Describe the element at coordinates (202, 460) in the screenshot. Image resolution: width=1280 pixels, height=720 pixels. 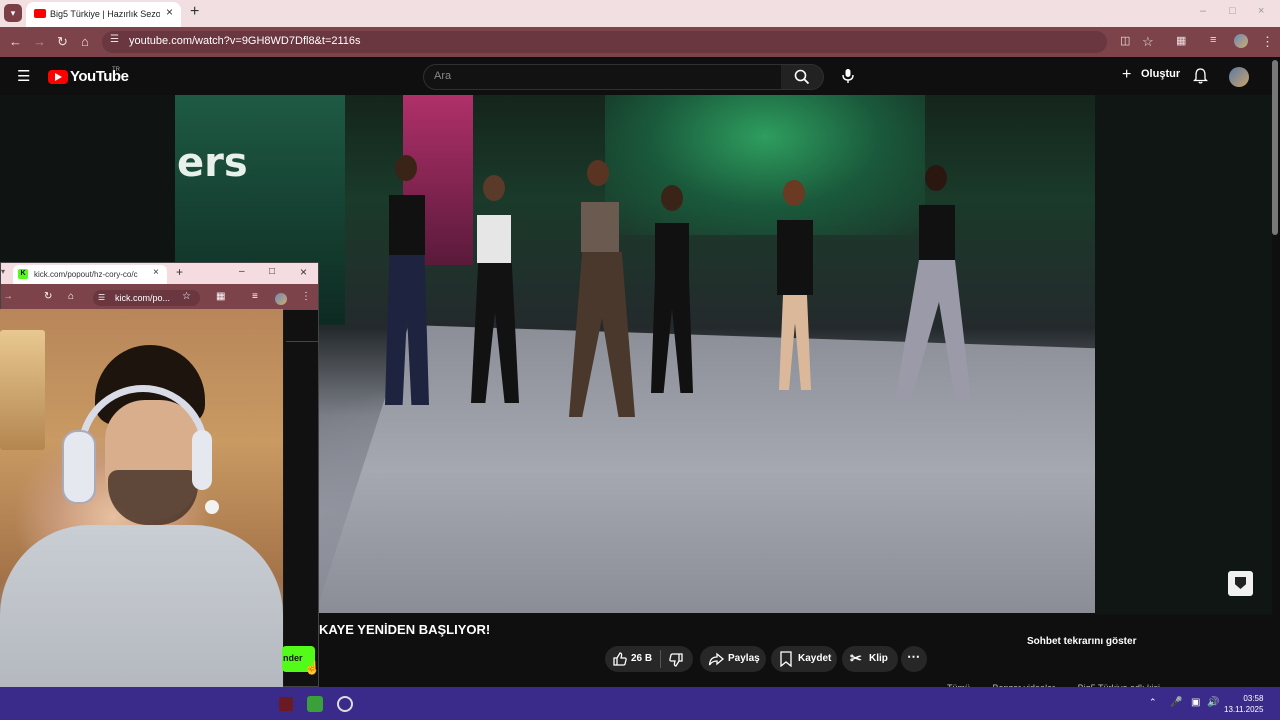
I see `headset-right-earcup` at that location.